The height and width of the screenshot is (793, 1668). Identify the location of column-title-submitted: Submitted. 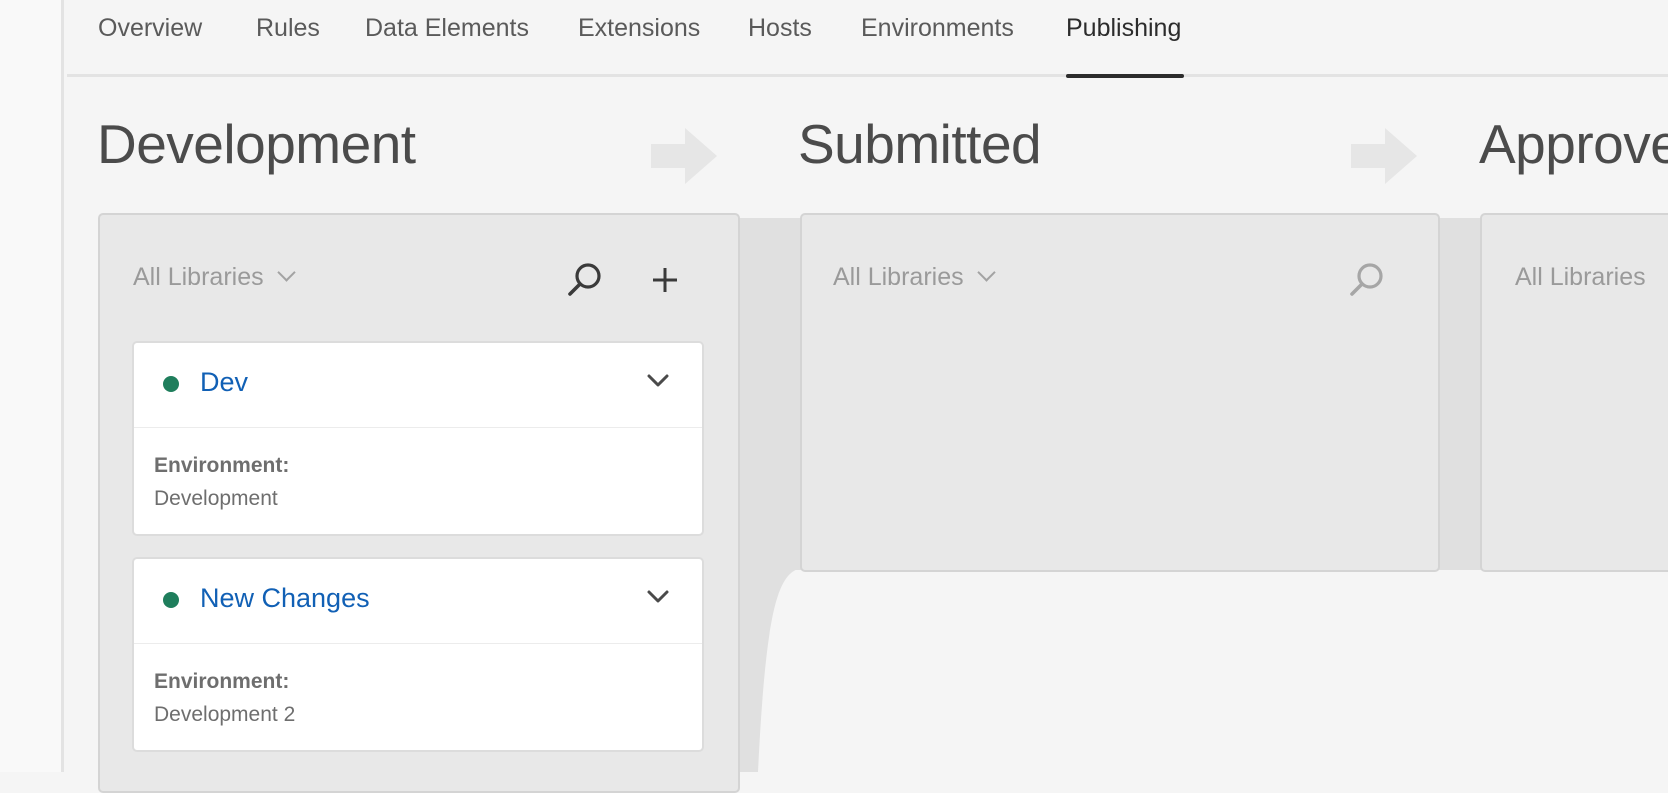
(920, 144).